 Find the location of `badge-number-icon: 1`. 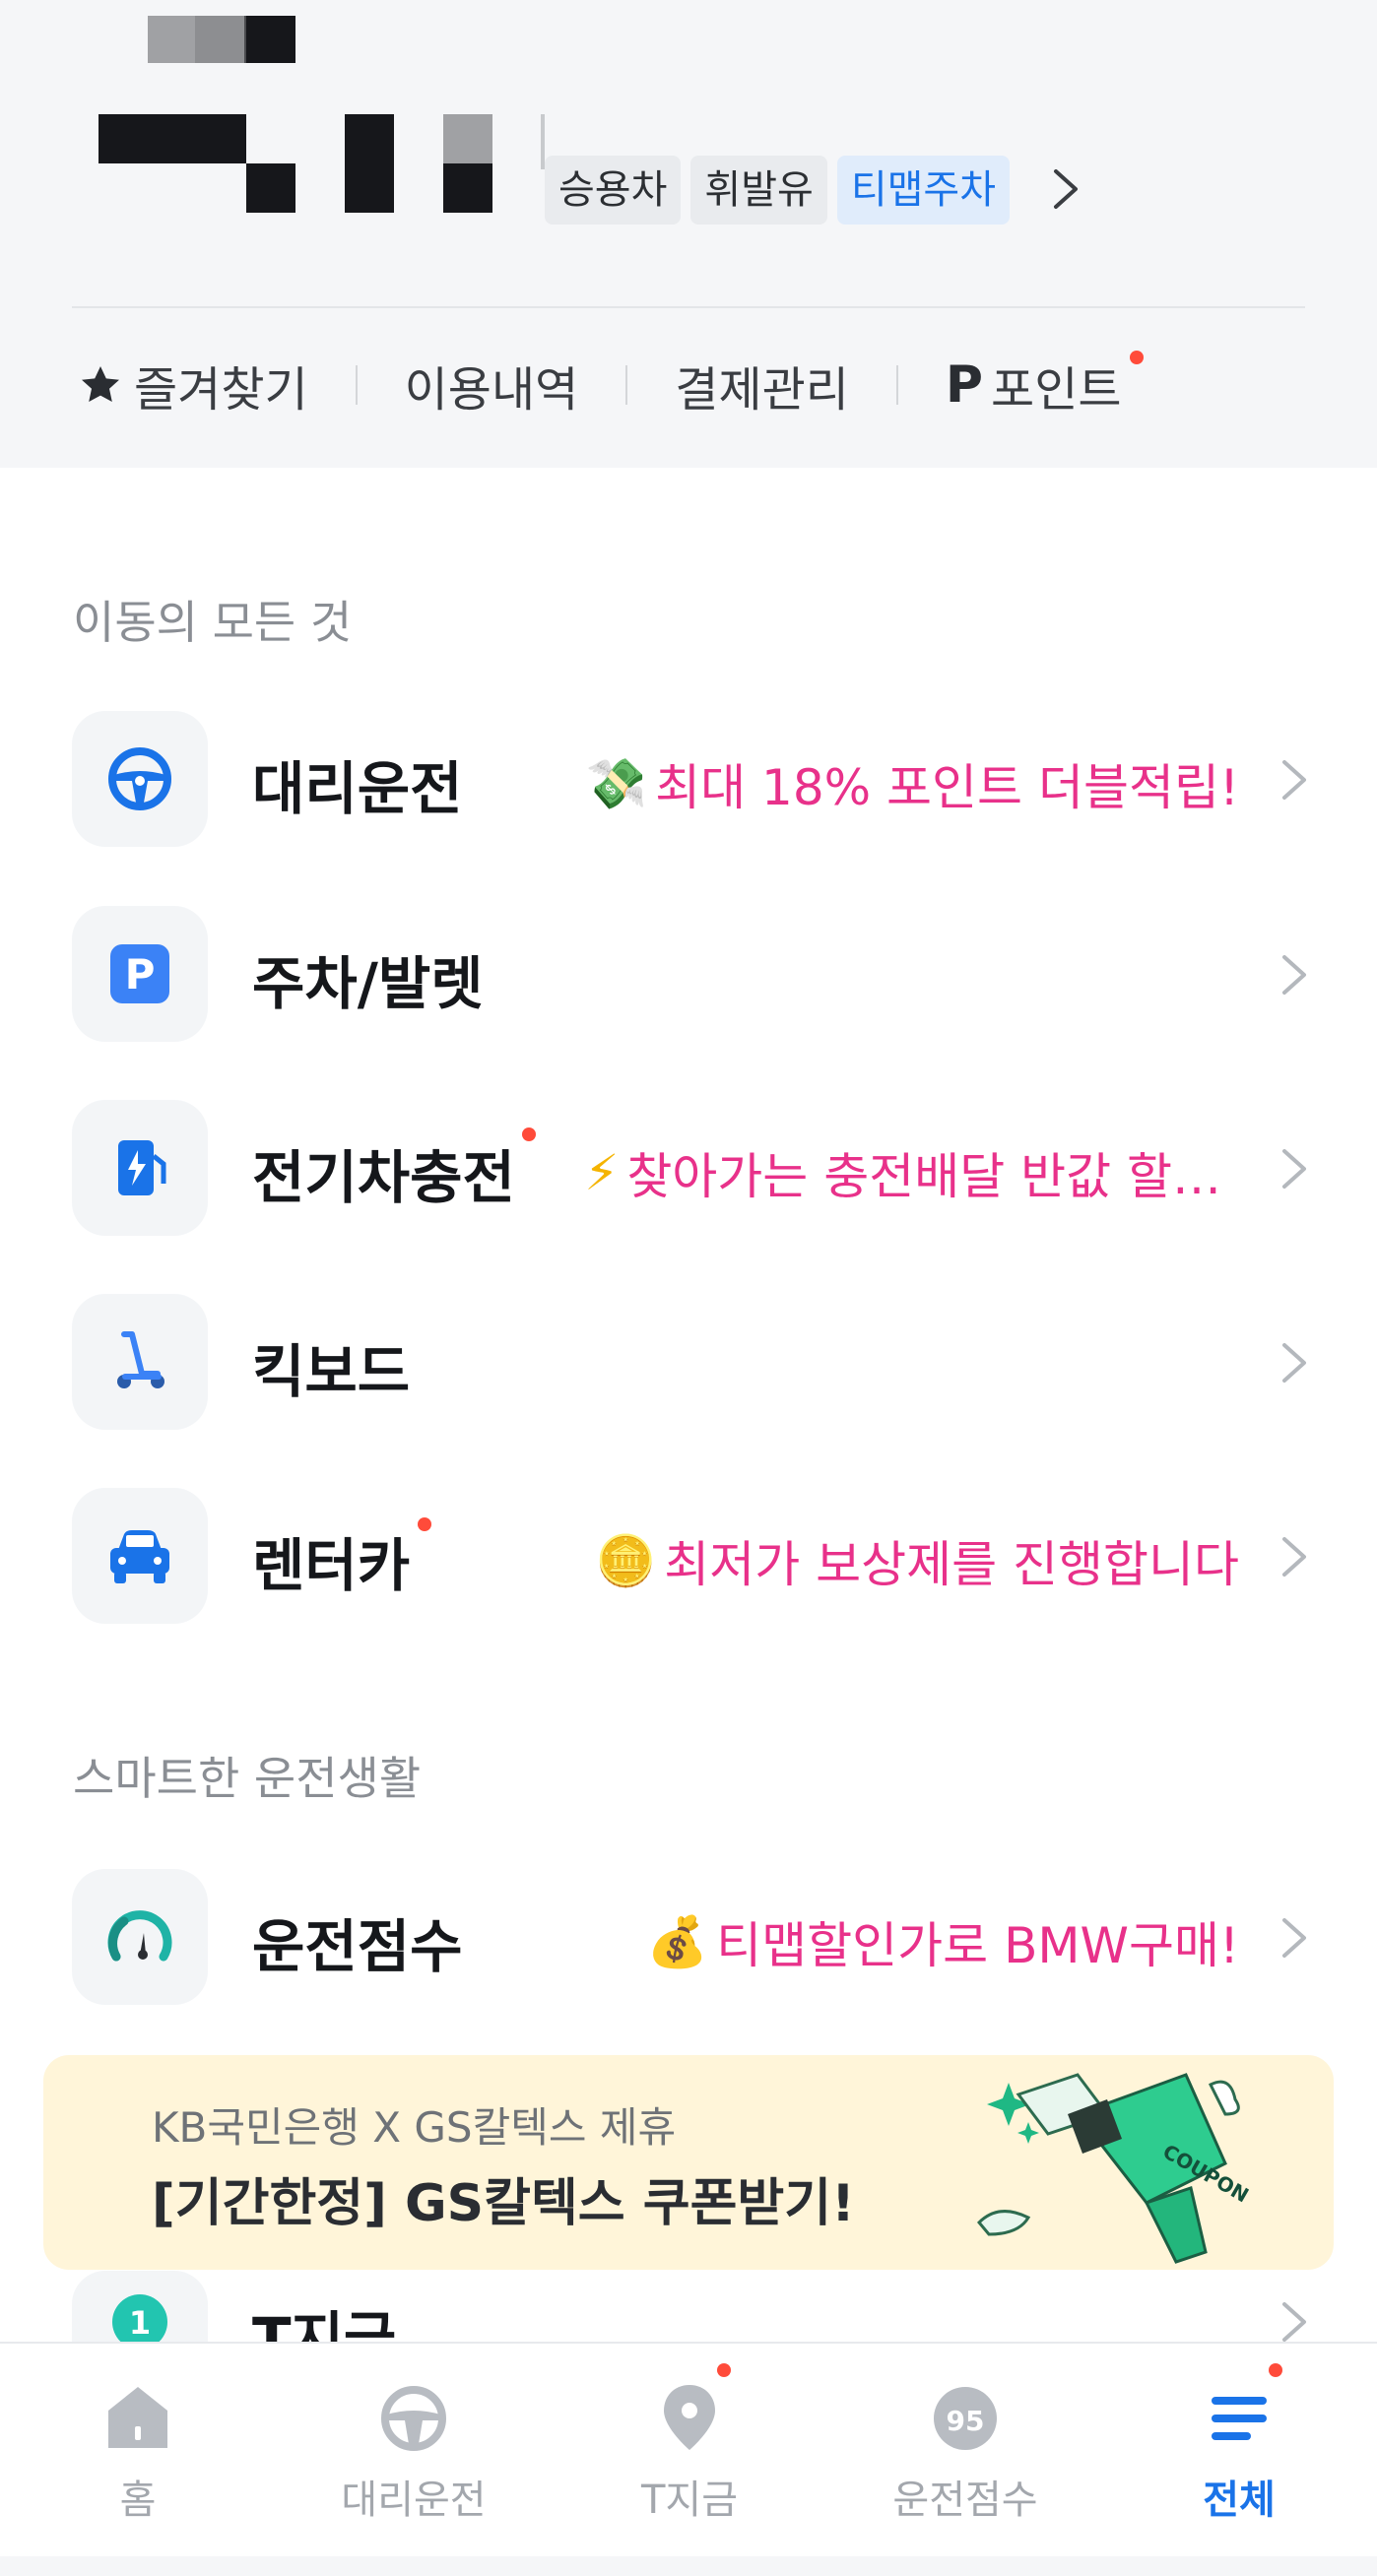

badge-number-icon: 1 is located at coordinates (140, 2318).